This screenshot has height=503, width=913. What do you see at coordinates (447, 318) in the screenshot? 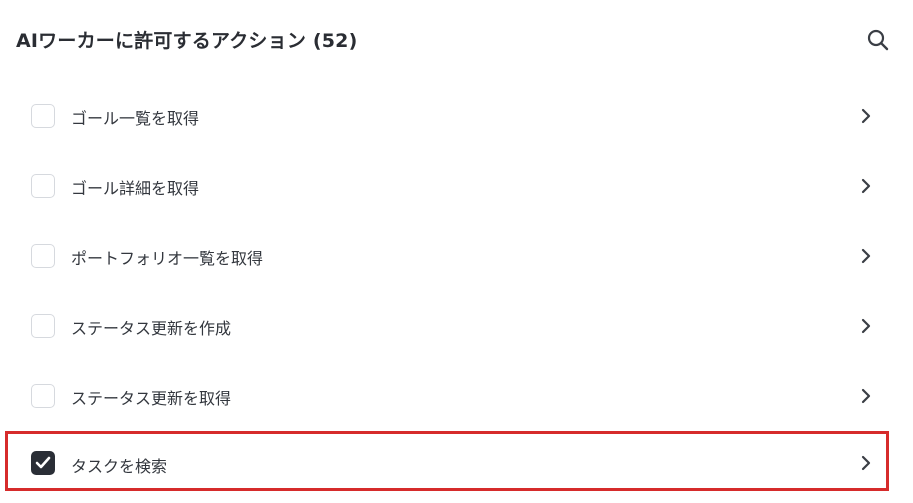
I see `action-row-create-status-update: ステータス更新を作成` at bounding box center [447, 318].